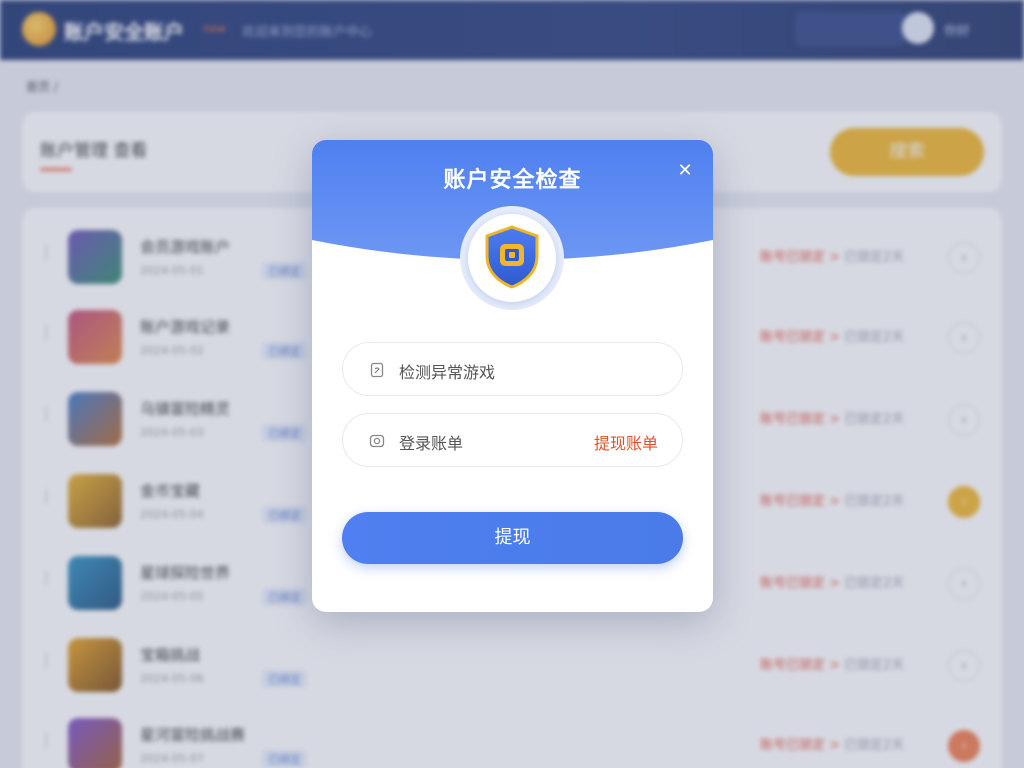 The width and height of the screenshot is (1024, 768). I want to click on close-icon: ✕, so click(685, 171).